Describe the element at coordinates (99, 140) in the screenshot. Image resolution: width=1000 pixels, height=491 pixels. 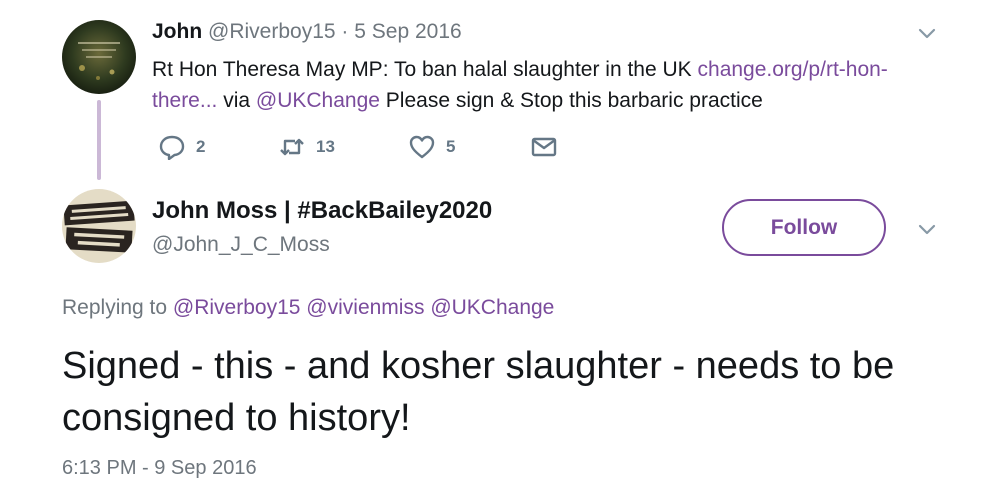
I see `thread-connector` at that location.